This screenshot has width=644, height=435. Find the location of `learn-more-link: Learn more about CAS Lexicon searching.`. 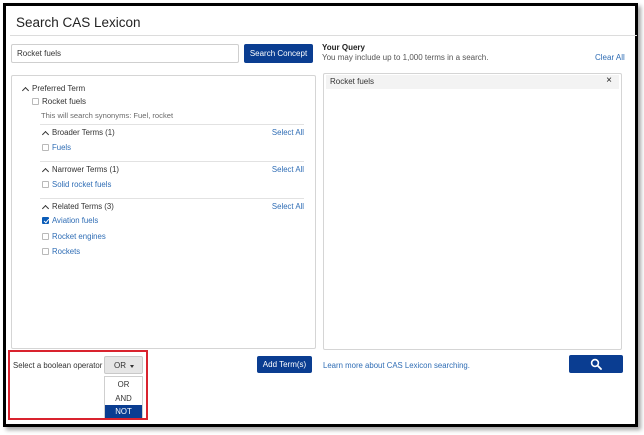

learn-more-link: Learn more about CAS Lexicon searching. is located at coordinates (396, 365).